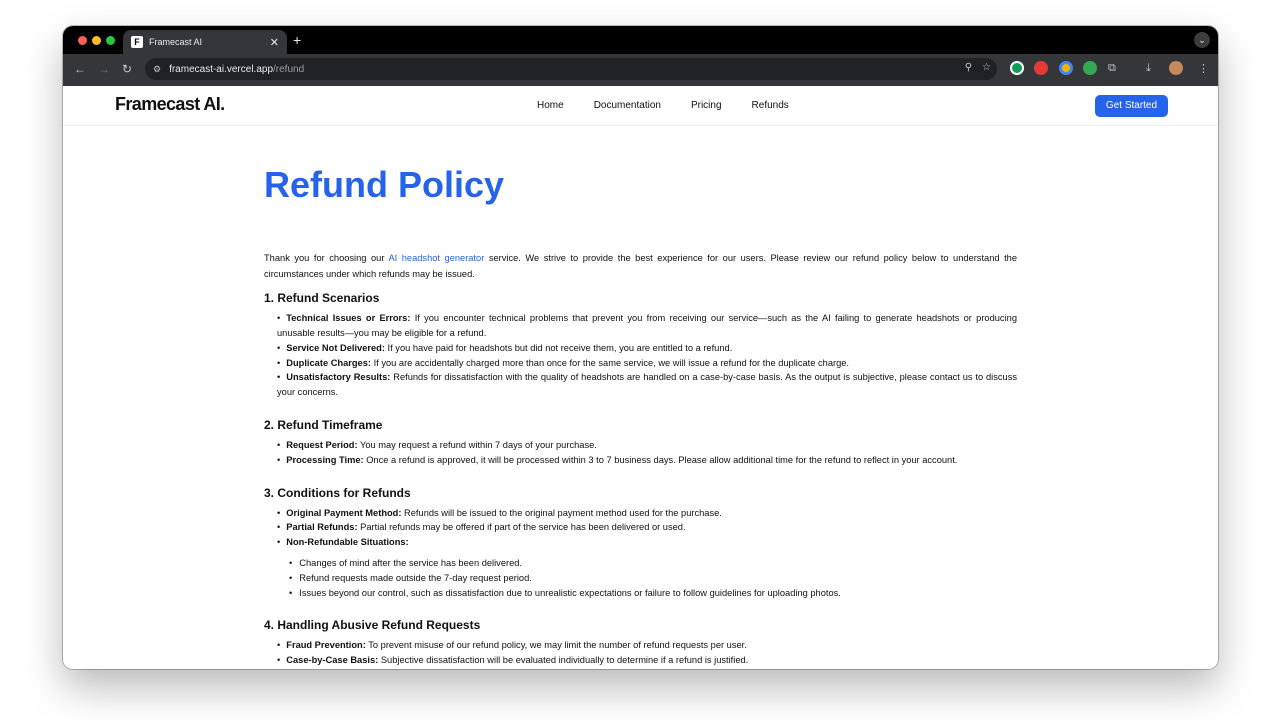 The height and width of the screenshot is (720, 1280). Describe the element at coordinates (1148, 68) in the screenshot. I see `download-icon: ⤓` at that location.